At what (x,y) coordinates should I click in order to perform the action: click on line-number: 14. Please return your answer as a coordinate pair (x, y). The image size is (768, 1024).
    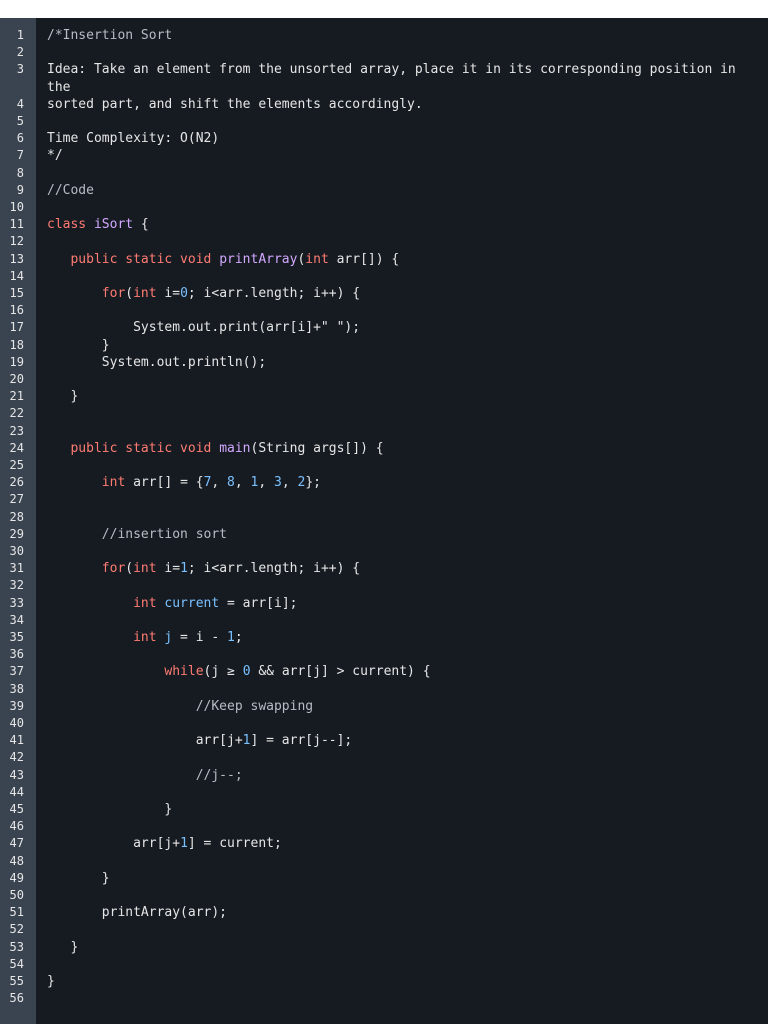
    Looking at the image, I should click on (16, 275).